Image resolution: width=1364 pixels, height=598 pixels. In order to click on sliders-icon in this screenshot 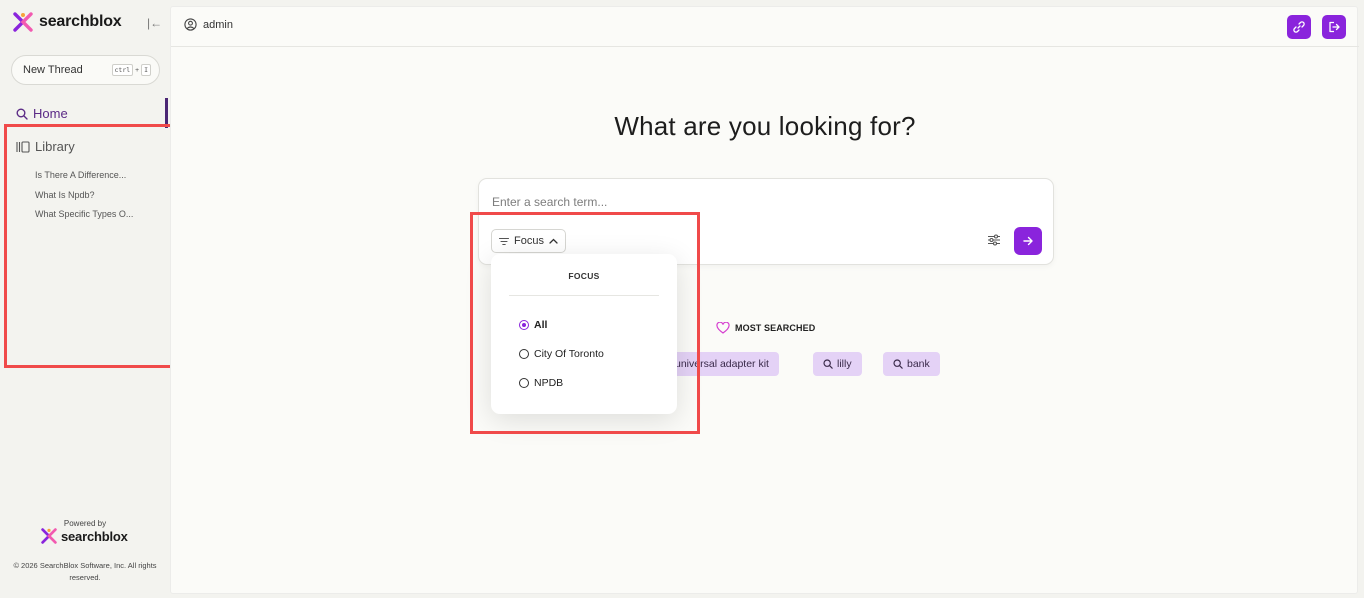, I will do `click(994, 240)`.